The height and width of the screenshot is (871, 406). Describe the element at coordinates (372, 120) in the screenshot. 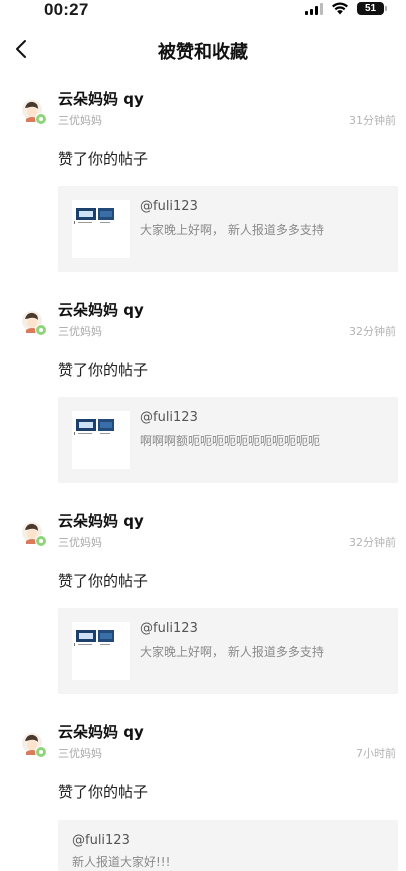

I see `timestamp: 31分钟前` at that location.